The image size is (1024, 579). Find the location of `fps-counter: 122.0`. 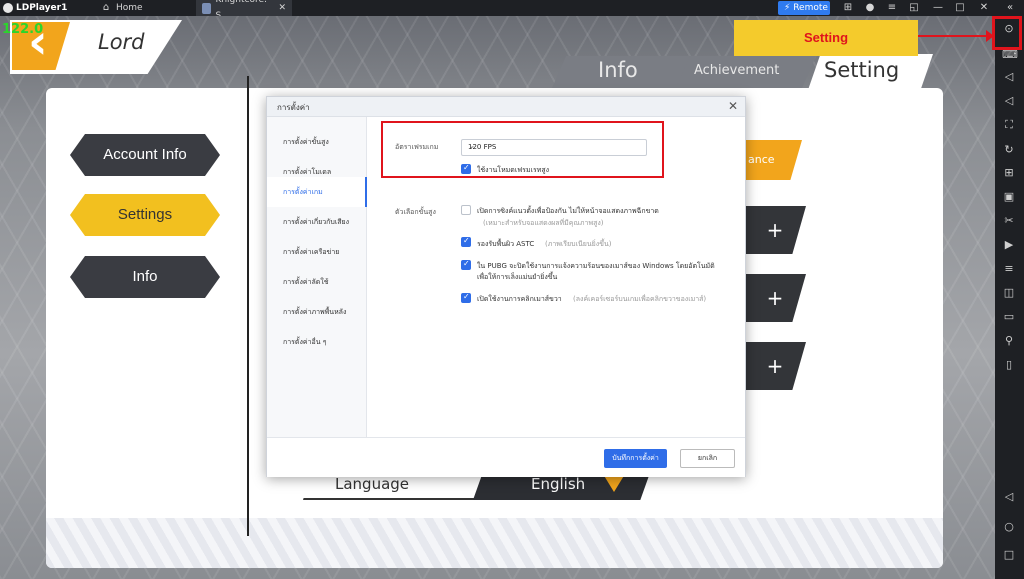

fps-counter: 122.0 is located at coordinates (23, 29).